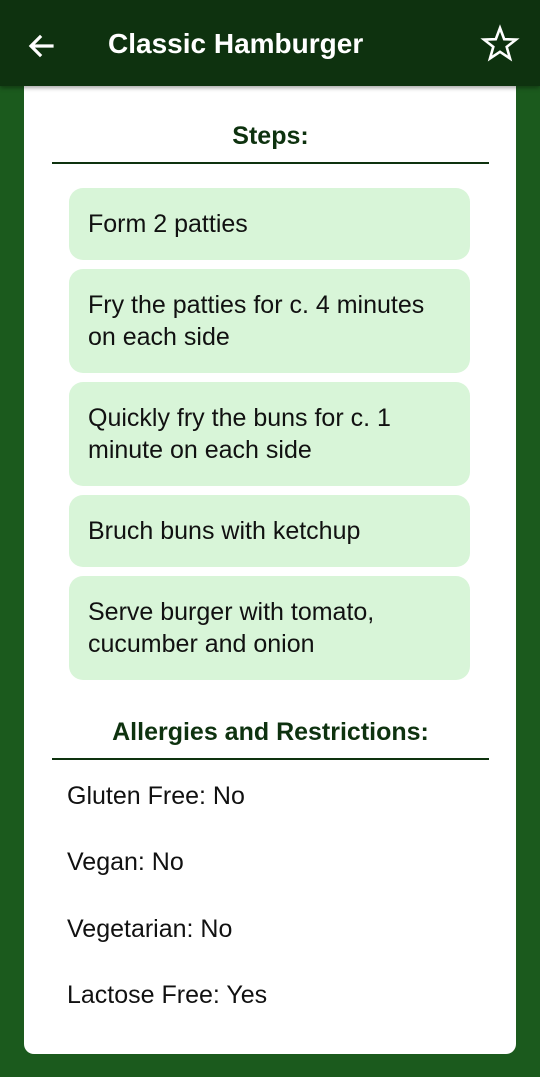 The height and width of the screenshot is (1077, 540). I want to click on allergies-heading: Allergies and Restrictions:, so click(270, 732).